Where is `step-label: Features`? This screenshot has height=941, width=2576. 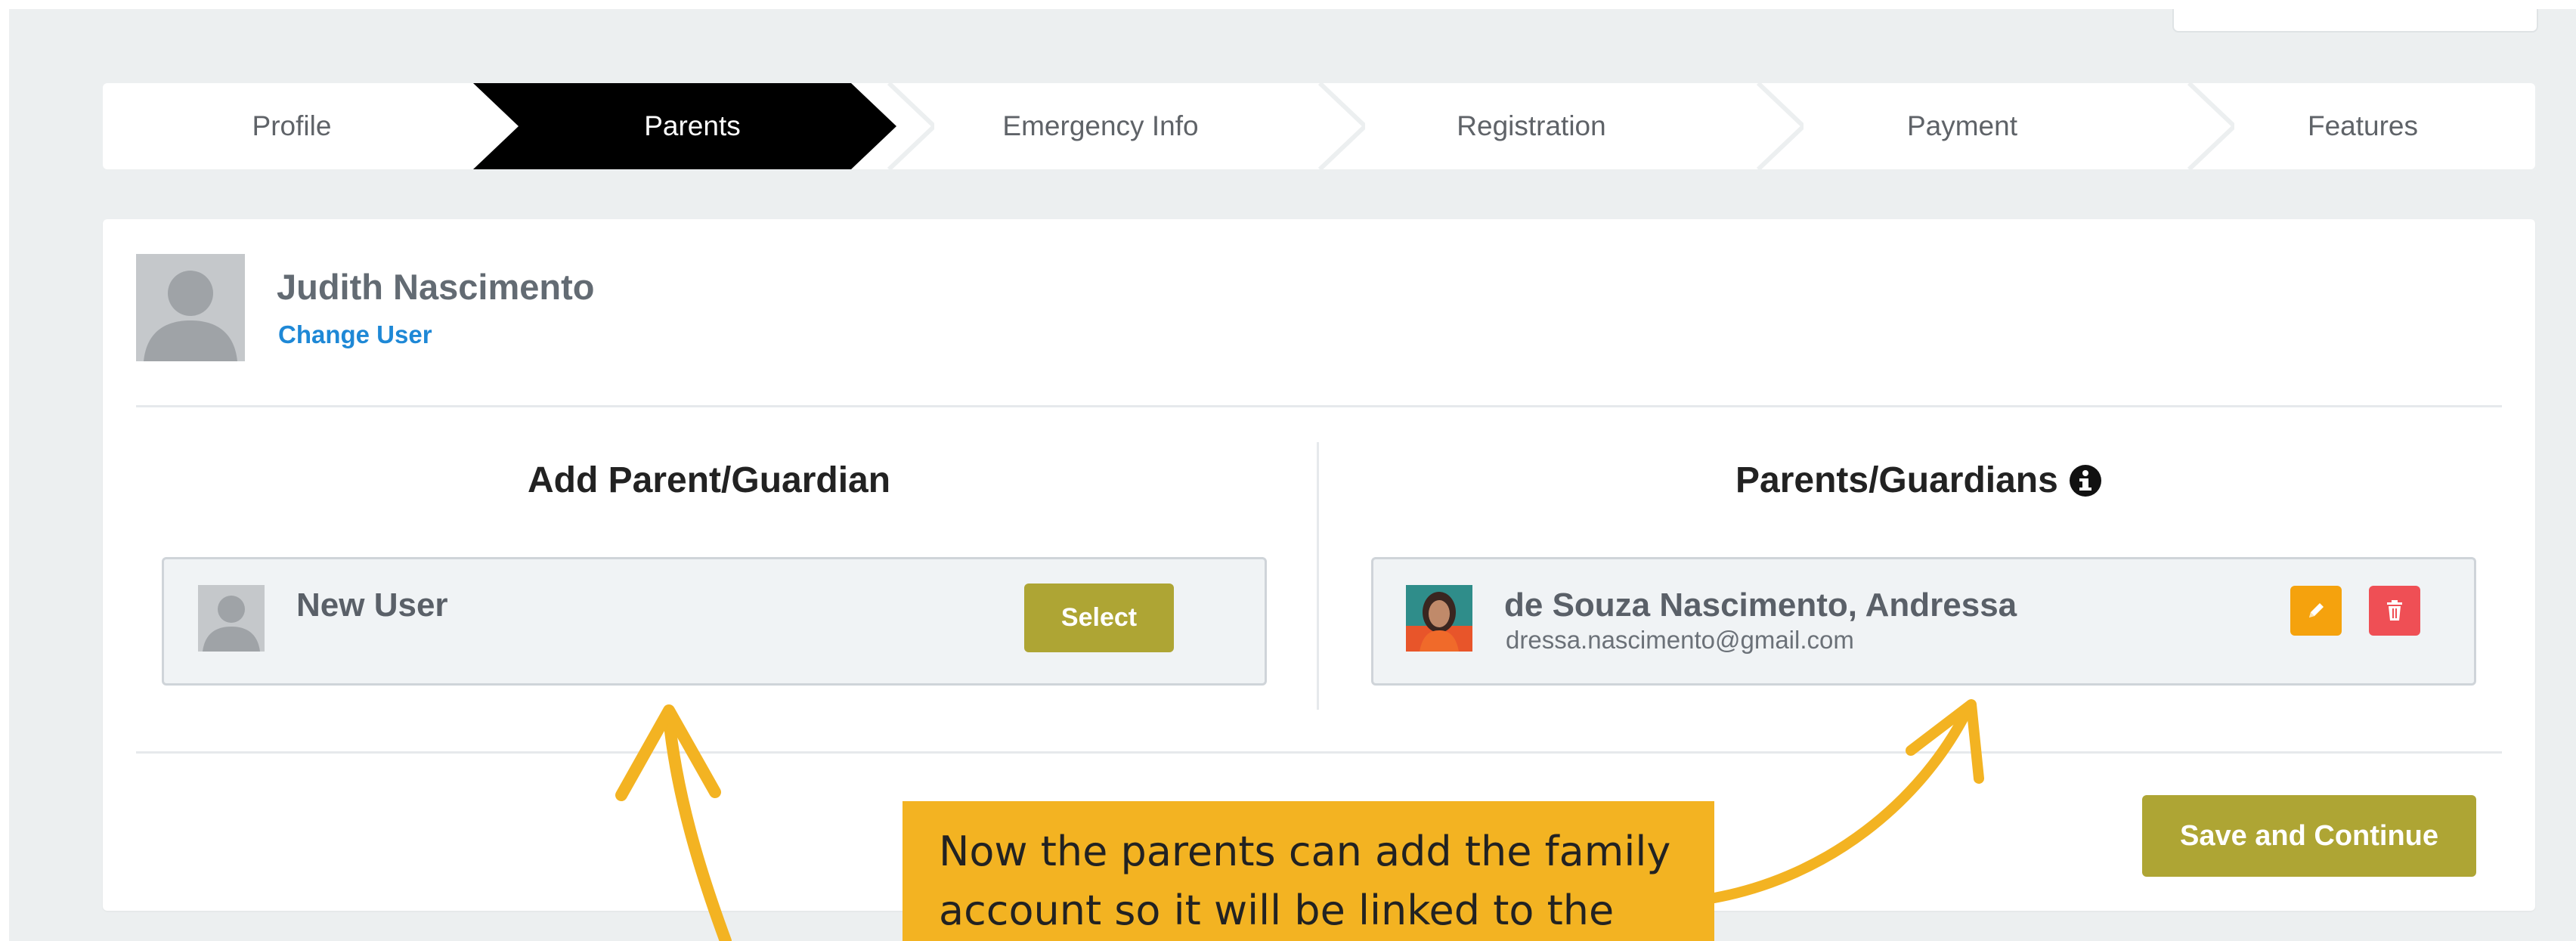 step-label: Features is located at coordinates (2362, 126).